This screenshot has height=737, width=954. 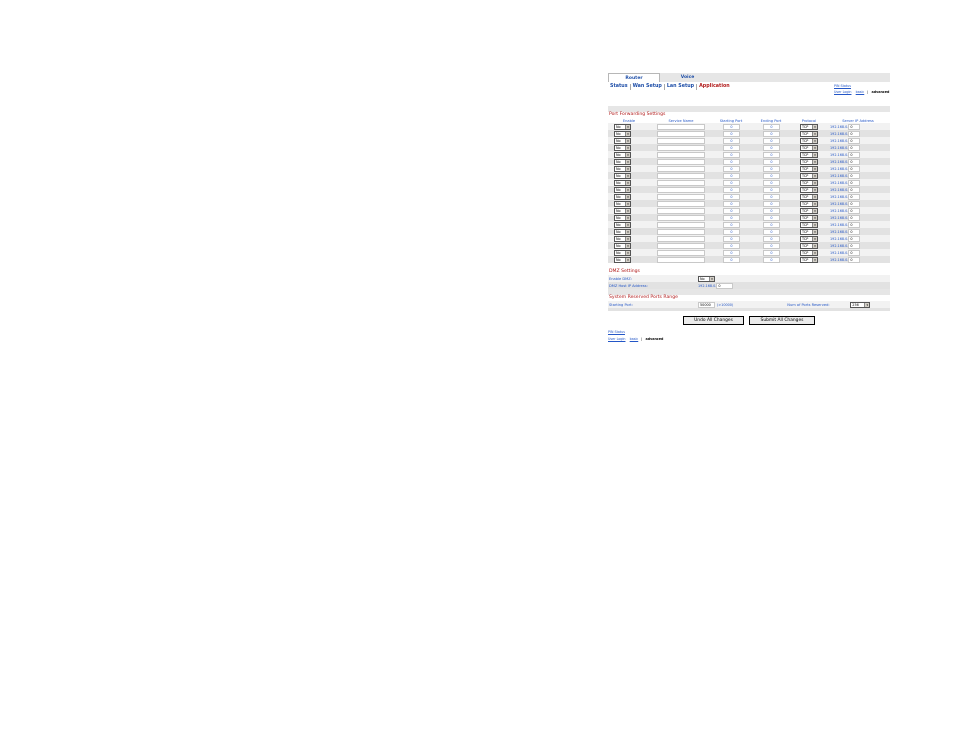 I want to click on advanced-link: advanced, so click(x=880, y=92).